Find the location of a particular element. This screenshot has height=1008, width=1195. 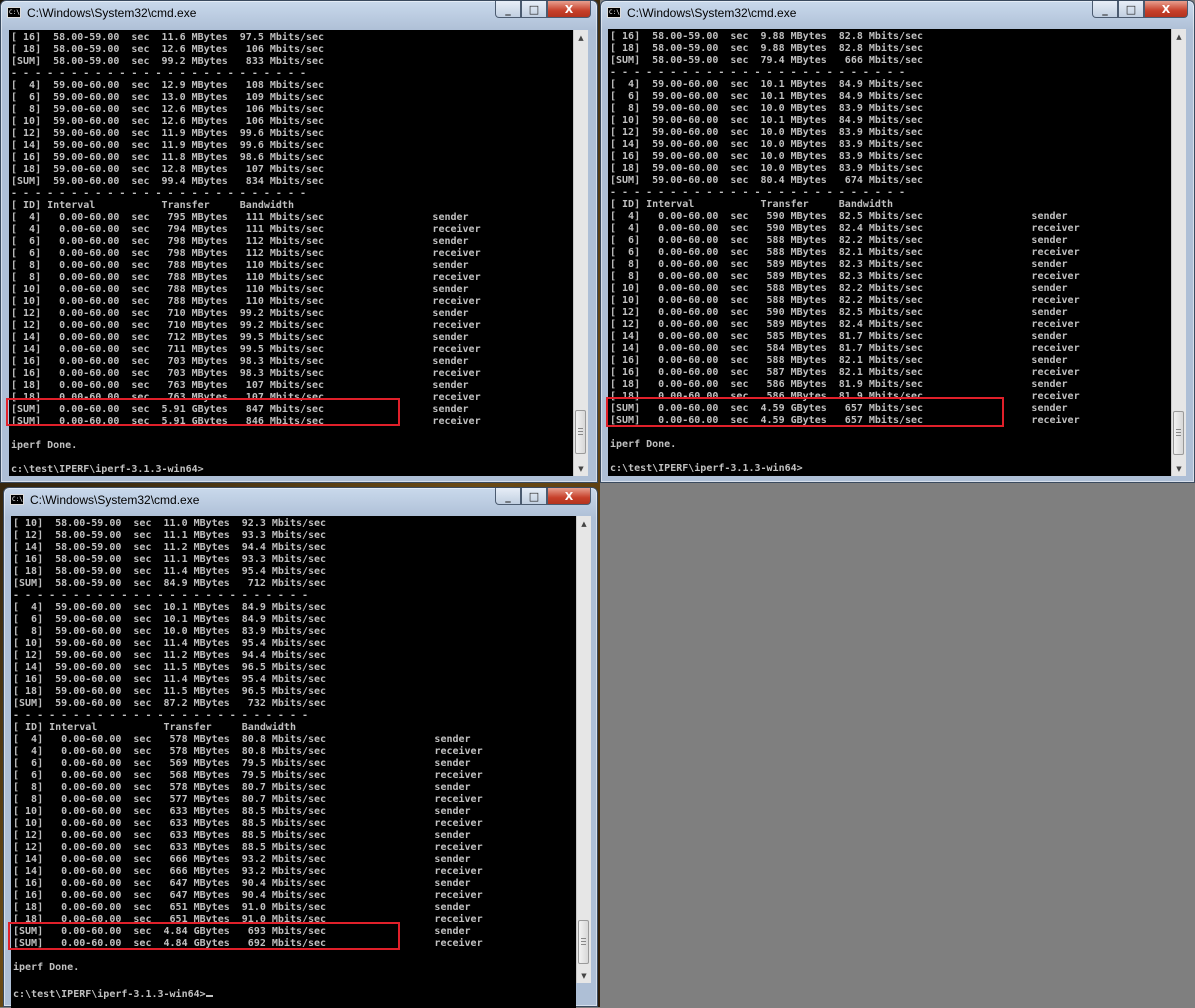

text-cursor is located at coordinates (209, 991).